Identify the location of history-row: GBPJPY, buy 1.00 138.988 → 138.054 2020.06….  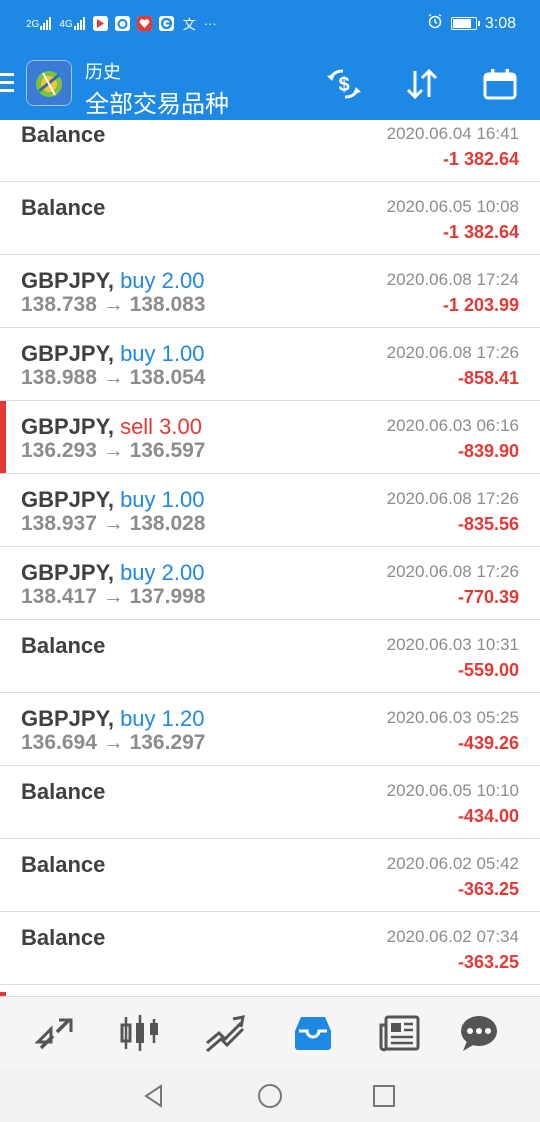
(270, 364).